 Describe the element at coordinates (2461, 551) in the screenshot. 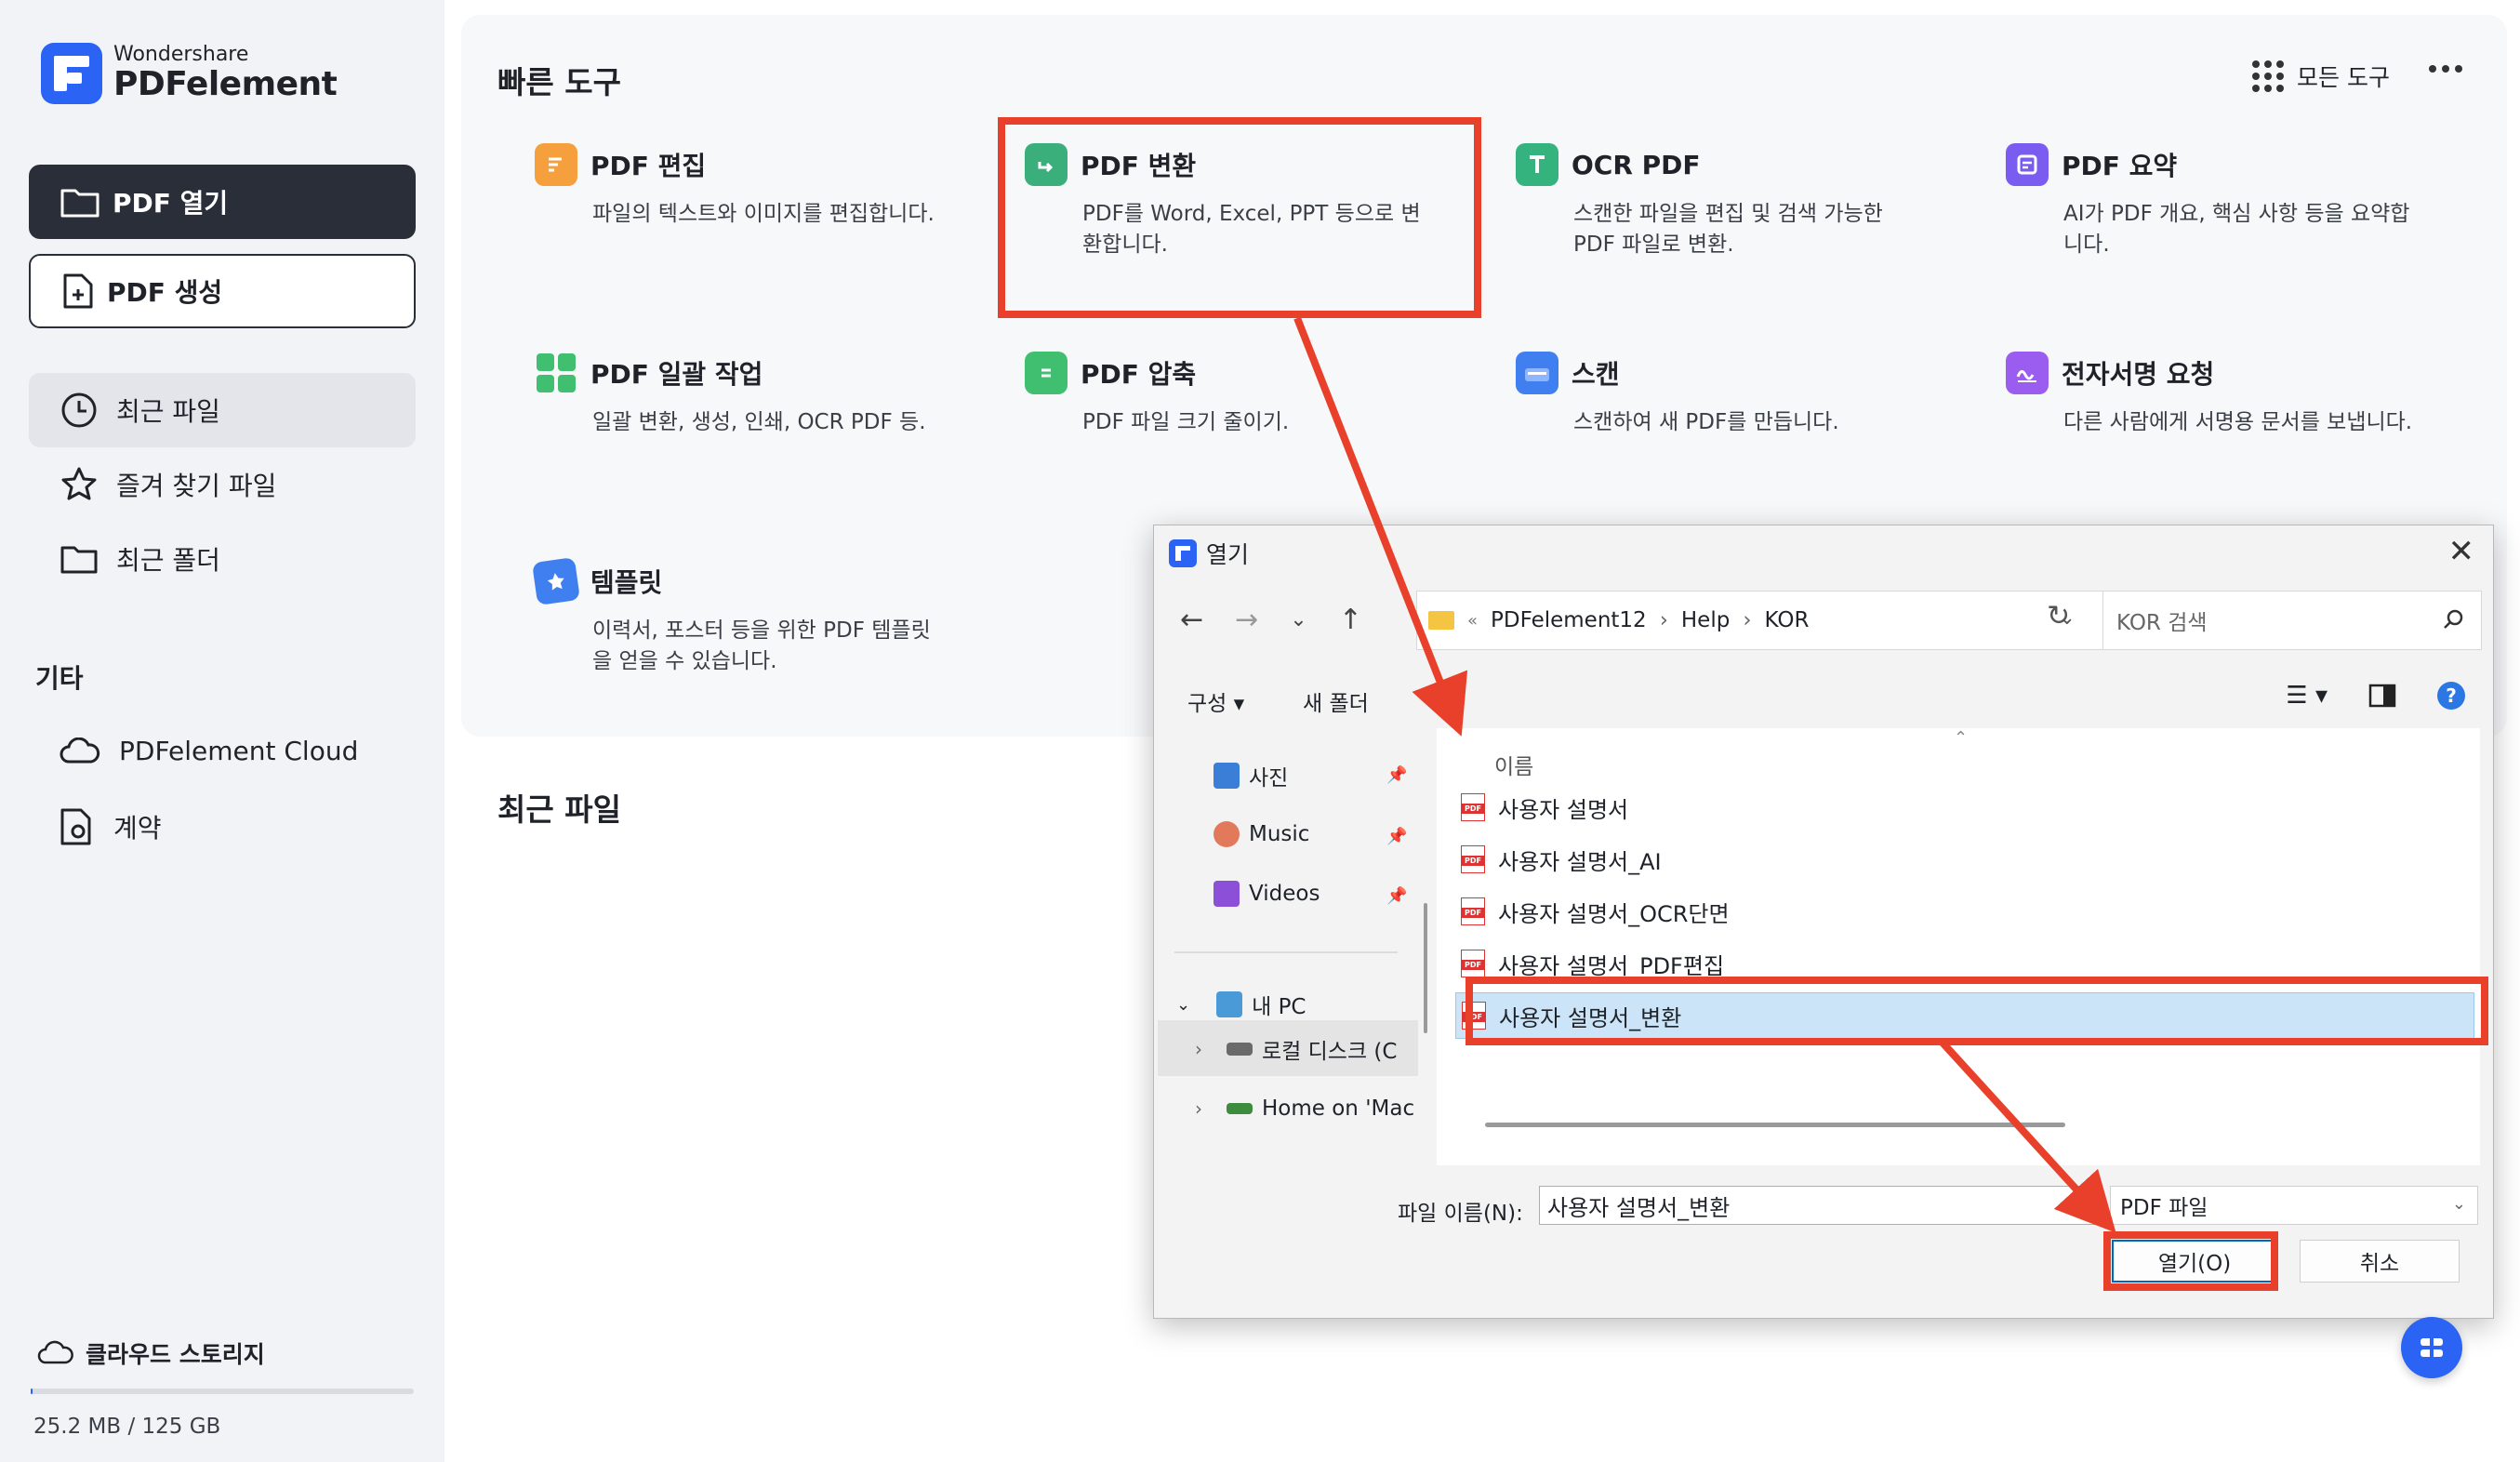

I see `close-icon: ✕` at that location.